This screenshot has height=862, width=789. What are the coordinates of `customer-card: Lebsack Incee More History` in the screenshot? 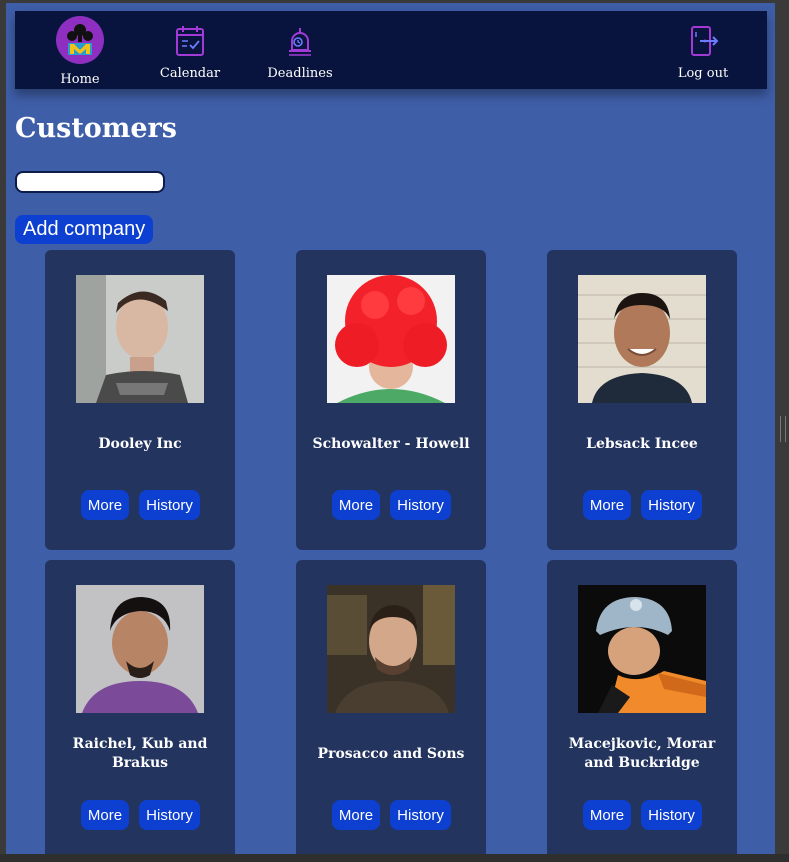 It's located at (642, 400).